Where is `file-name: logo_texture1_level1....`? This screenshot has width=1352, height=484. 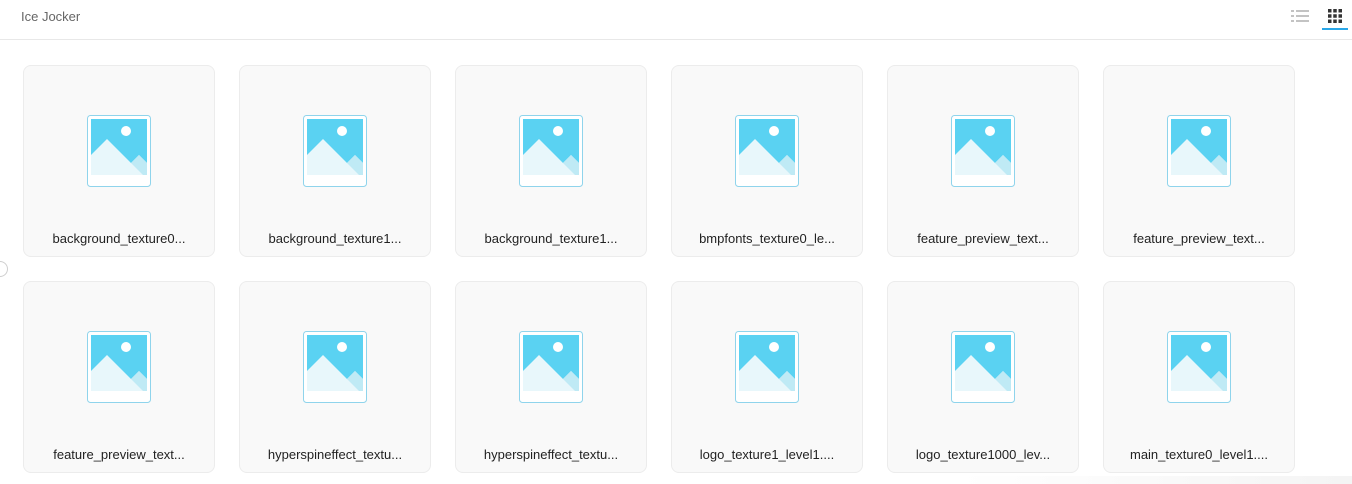
file-name: logo_texture1_level1.... is located at coordinates (767, 454).